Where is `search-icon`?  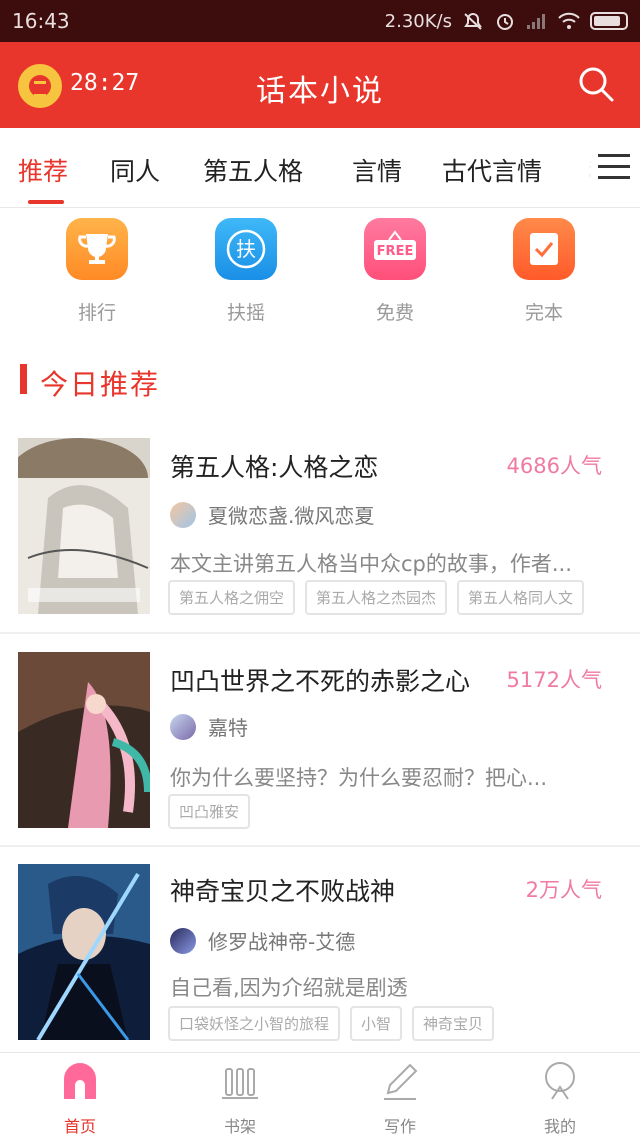
search-icon is located at coordinates (596, 84).